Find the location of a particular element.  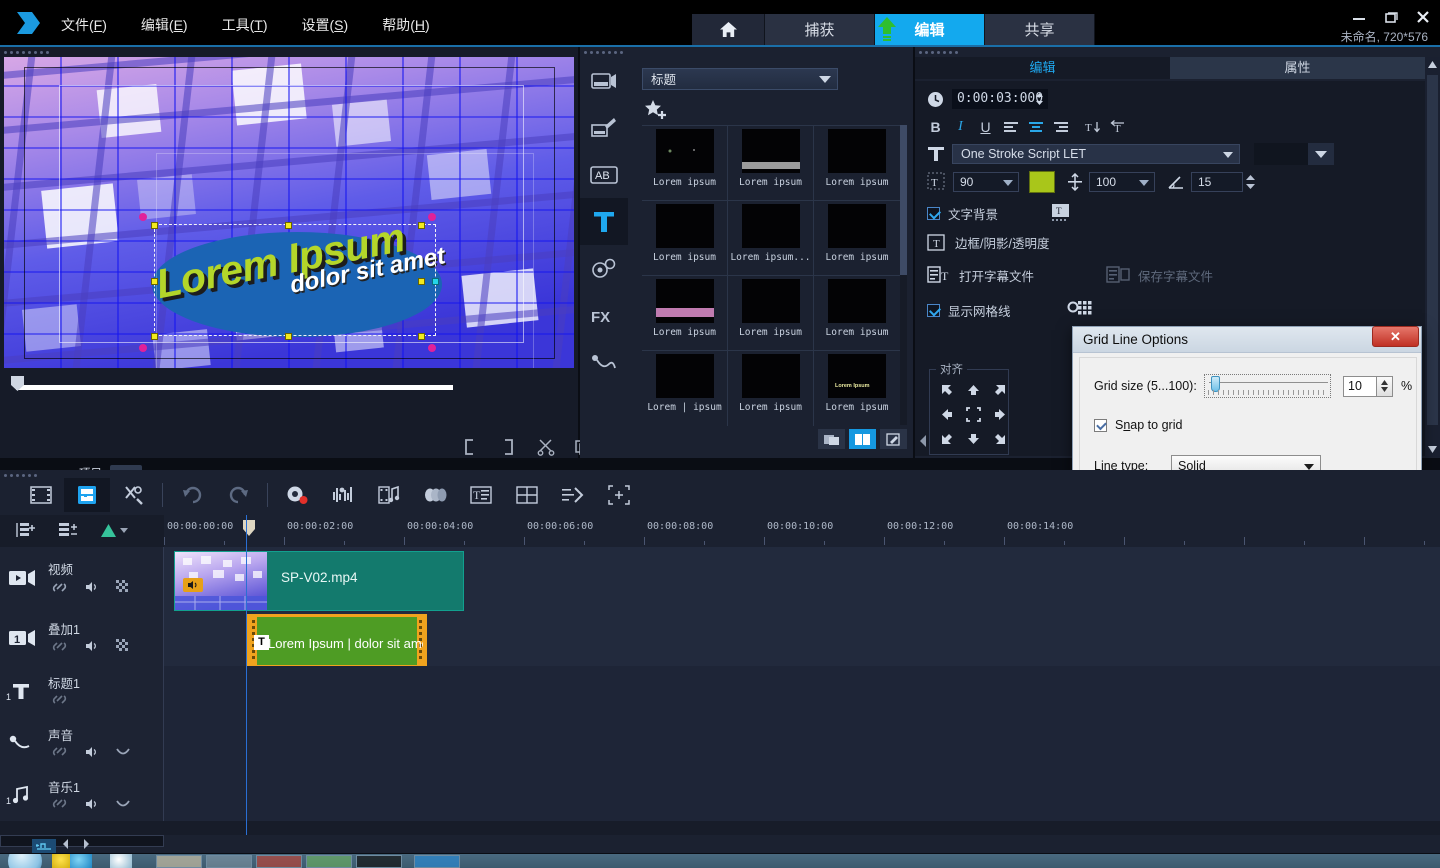

menu-file: 文件(F) is located at coordinates (84, 25).